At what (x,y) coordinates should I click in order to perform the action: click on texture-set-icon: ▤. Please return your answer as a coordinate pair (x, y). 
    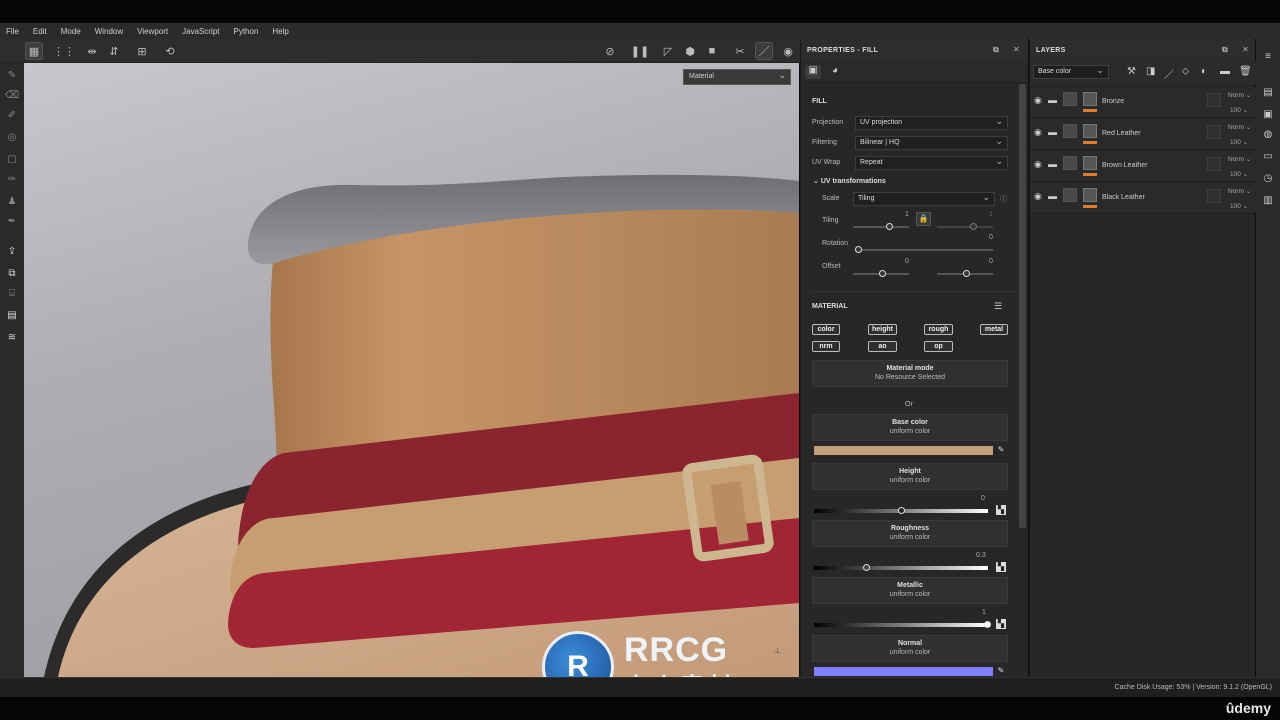
    Looking at the image, I should click on (1268, 94).